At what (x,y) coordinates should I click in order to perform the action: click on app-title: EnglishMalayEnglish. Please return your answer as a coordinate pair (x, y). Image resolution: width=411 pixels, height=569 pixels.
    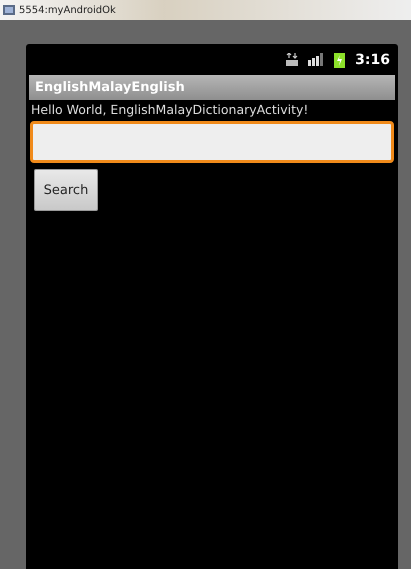
    Looking at the image, I should click on (110, 87).